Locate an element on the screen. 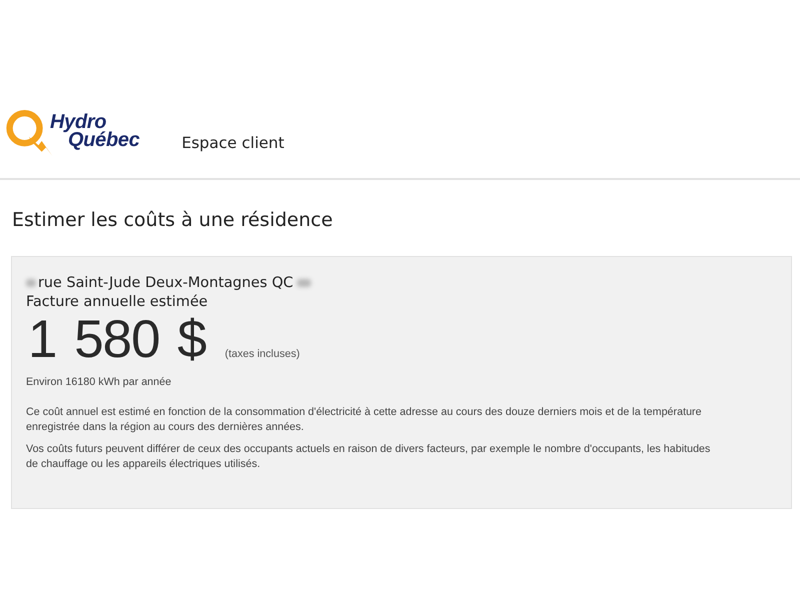 This screenshot has width=800, height=600. consumption-text: Environ 16180 kWh par année is located at coordinates (99, 382).